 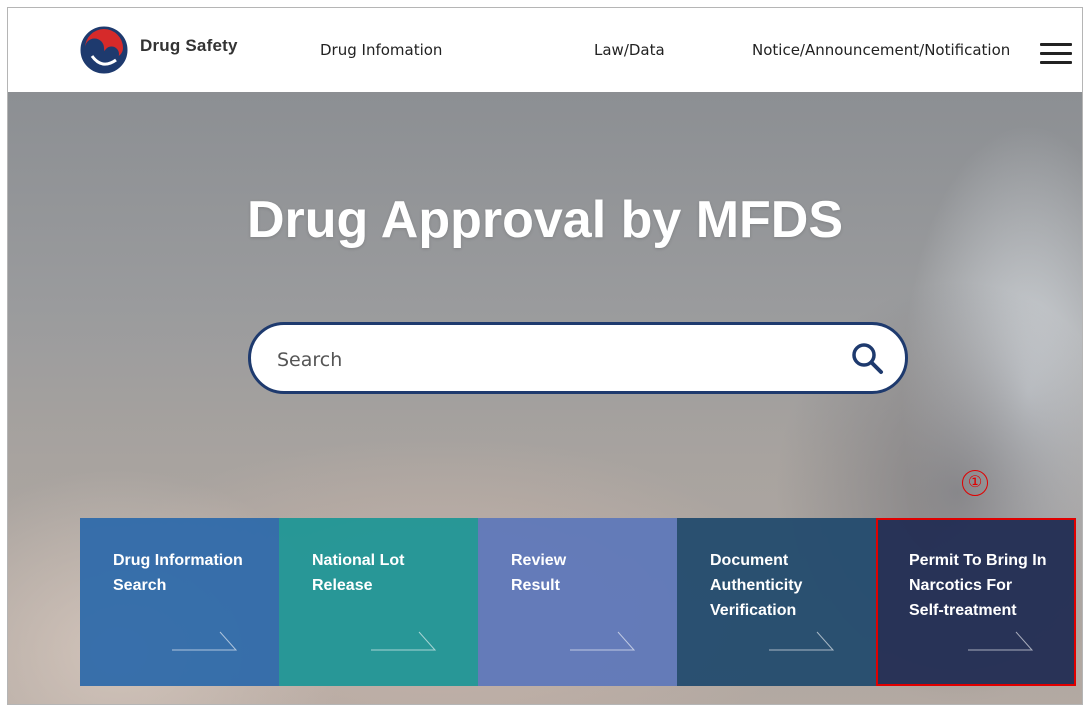 What do you see at coordinates (1056, 54) in the screenshot?
I see `hamburger-menu-icon` at bounding box center [1056, 54].